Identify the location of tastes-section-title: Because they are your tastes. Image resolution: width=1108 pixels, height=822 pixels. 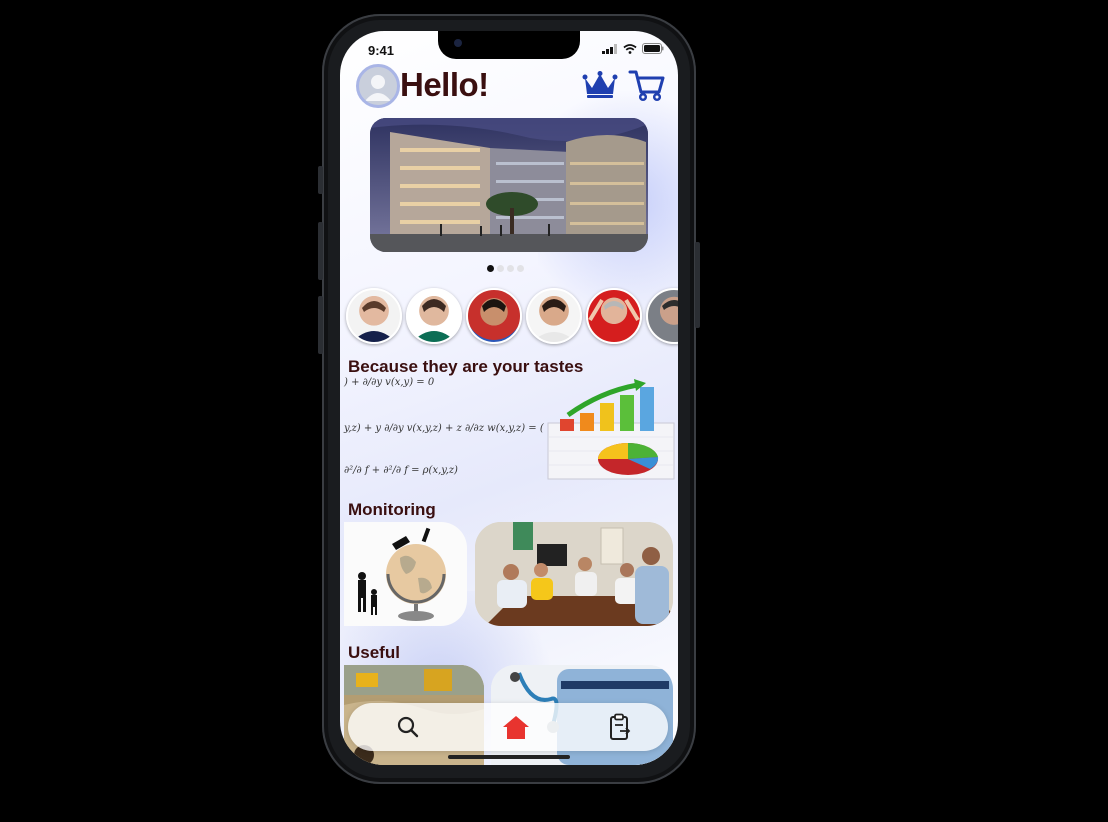
(466, 366).